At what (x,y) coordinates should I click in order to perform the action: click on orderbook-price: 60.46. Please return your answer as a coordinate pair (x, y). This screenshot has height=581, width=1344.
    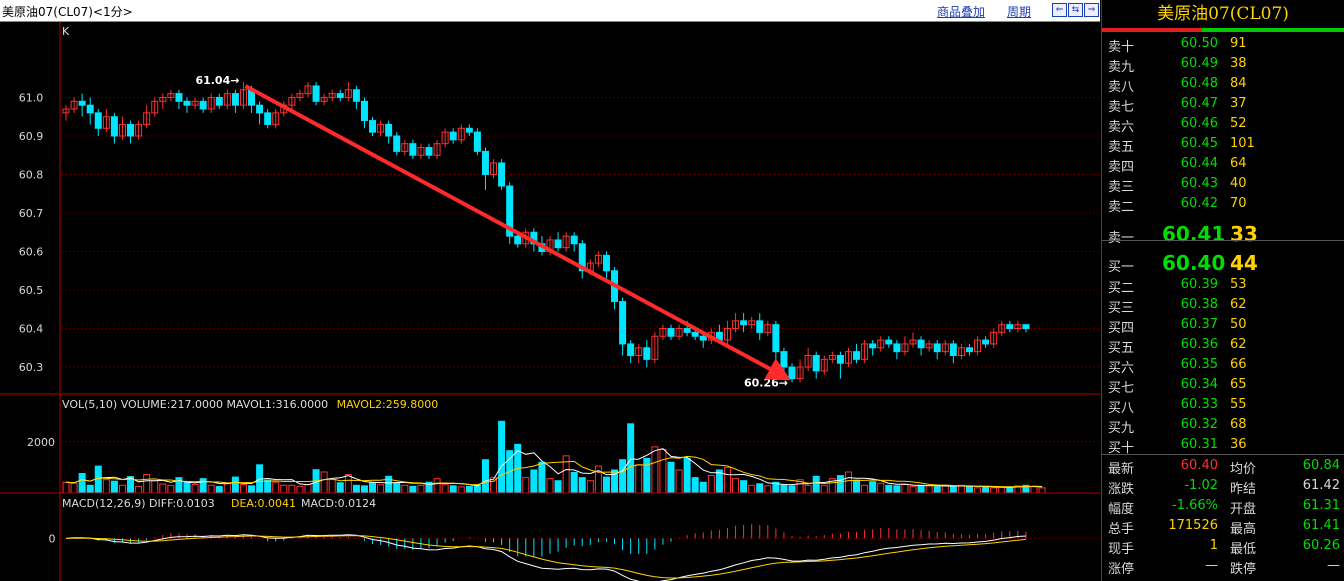
    Looking at the image, I should click on (1199, 123).